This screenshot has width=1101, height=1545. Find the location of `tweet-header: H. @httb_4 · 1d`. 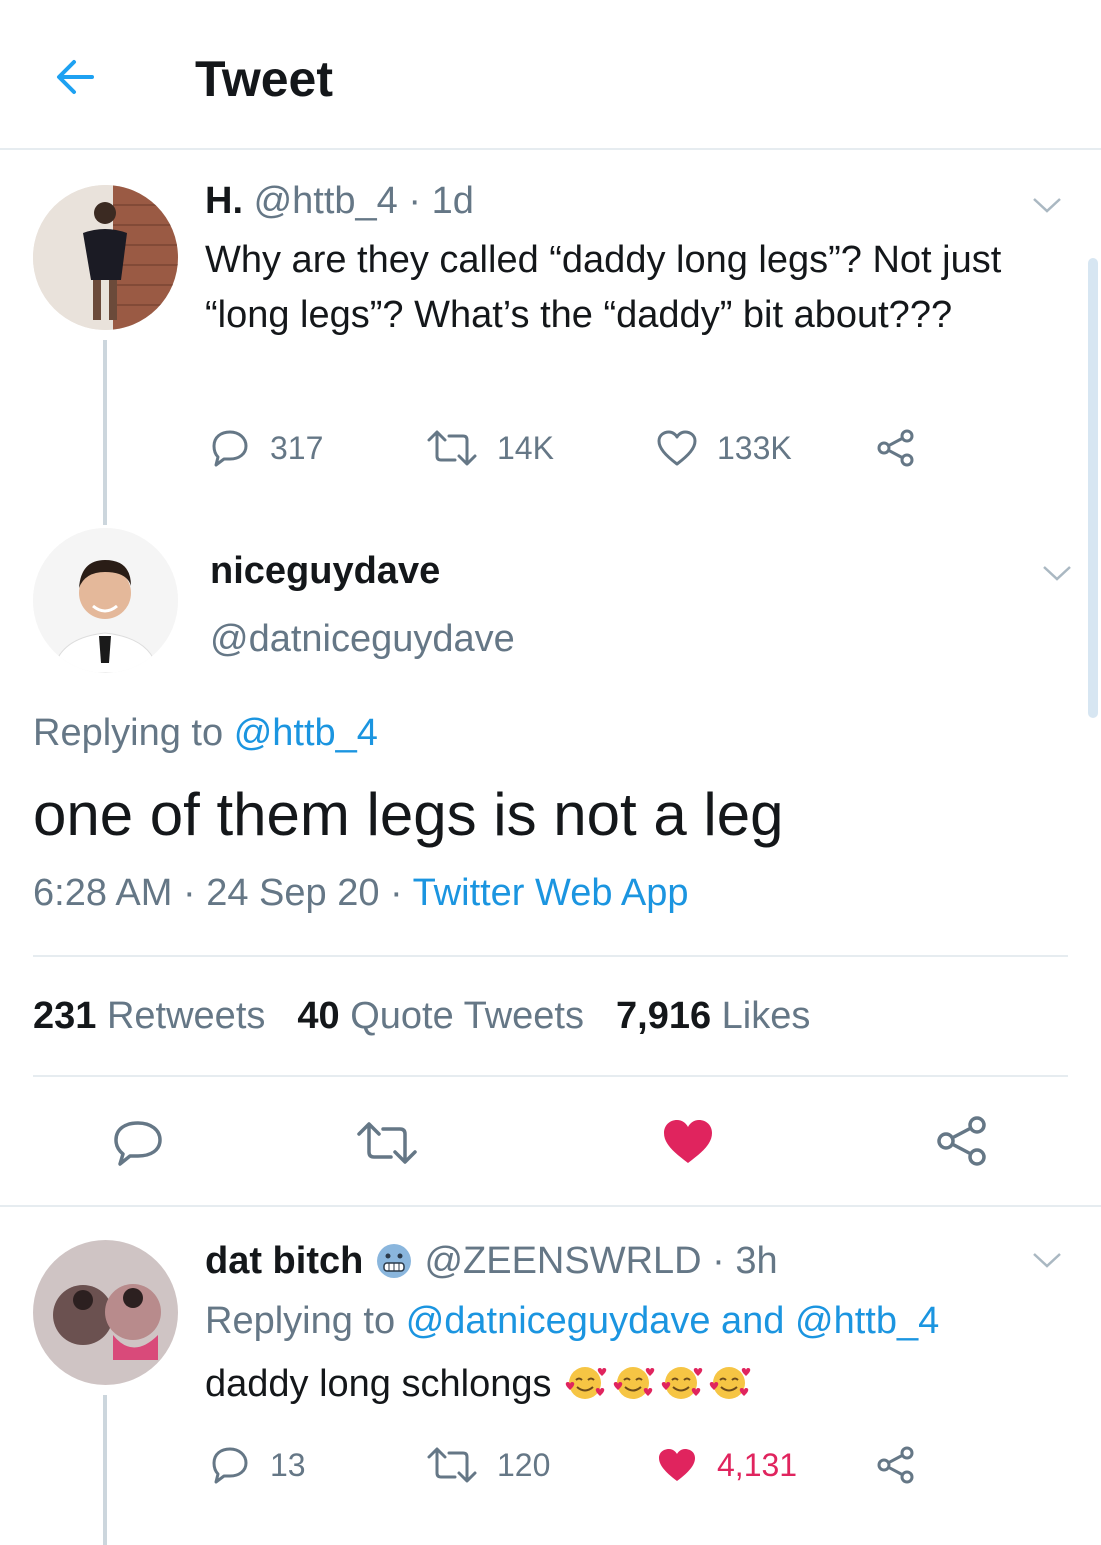

tweet-header: H. @httb_4 · 1d is located at coordinates (339, 201).